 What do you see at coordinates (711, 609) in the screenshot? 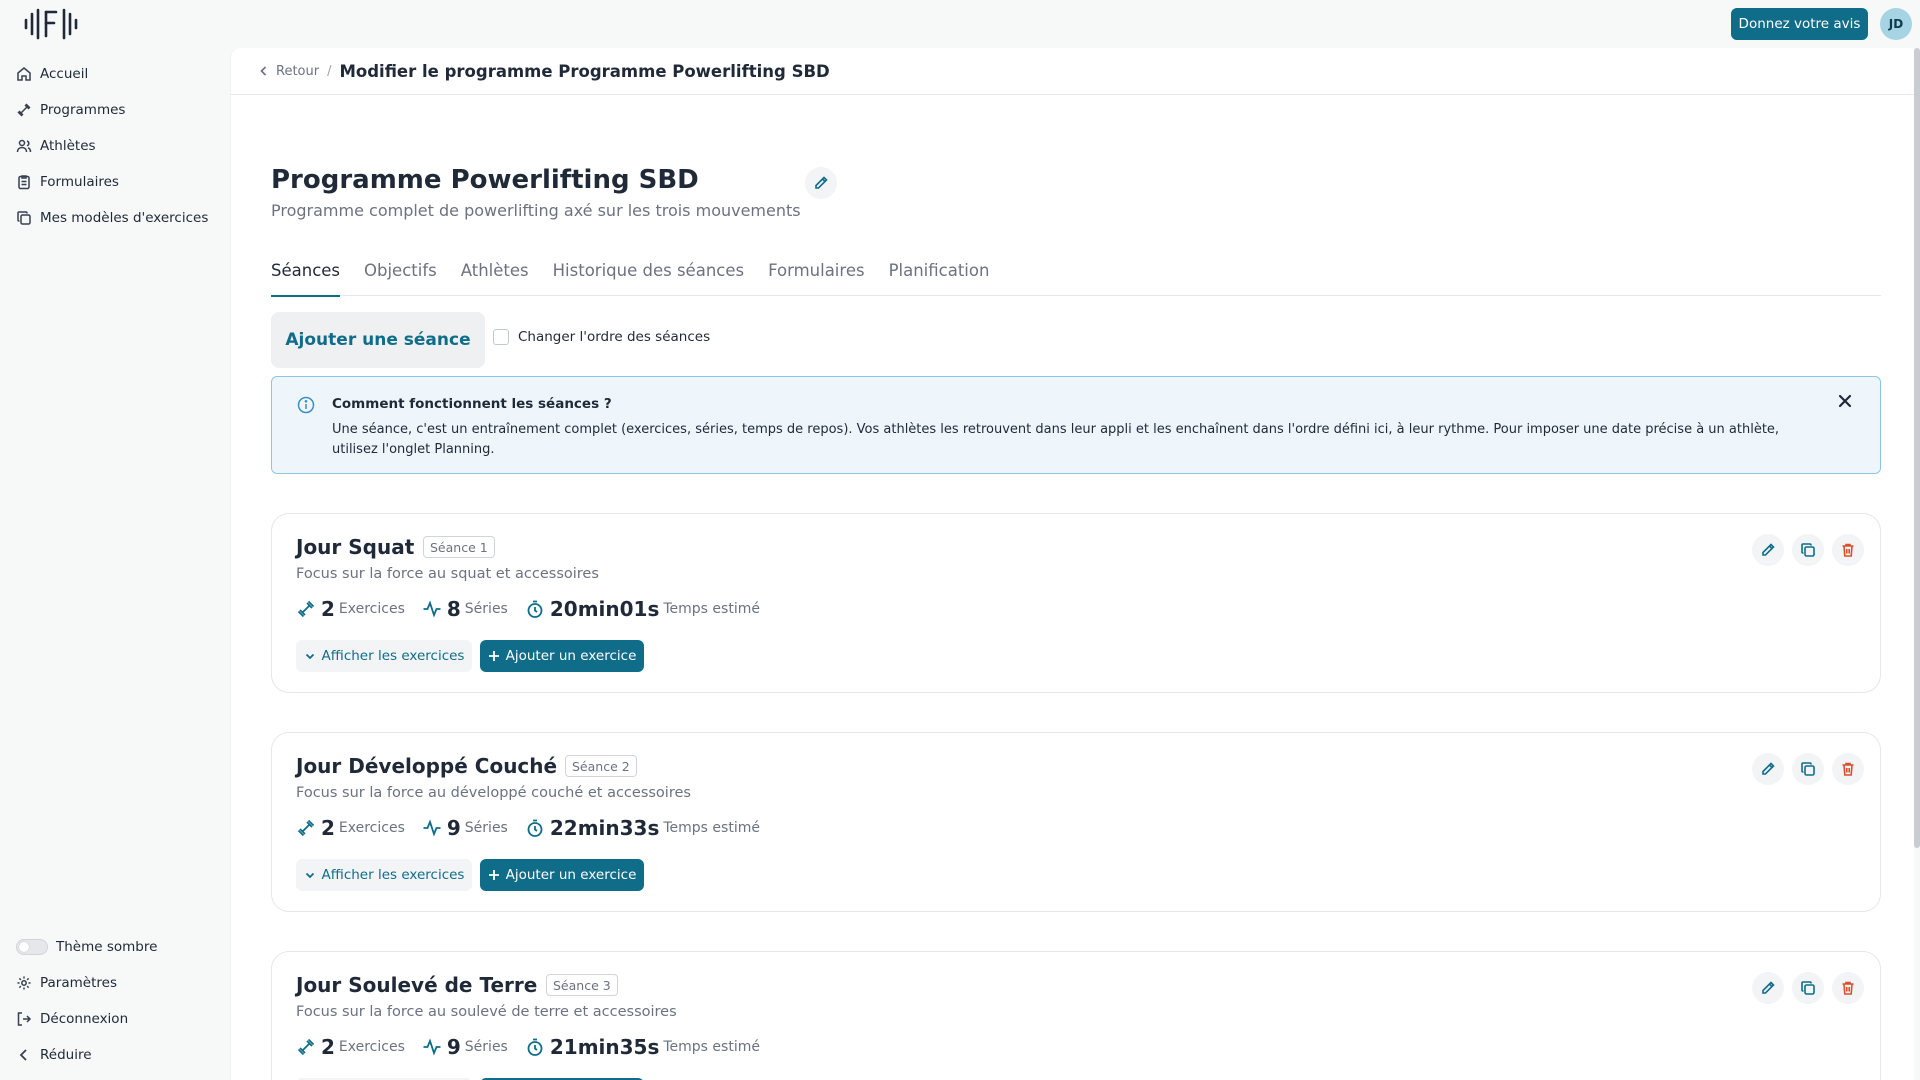
I see `time-label: Temps estimé` at bounding box center [711, 609].